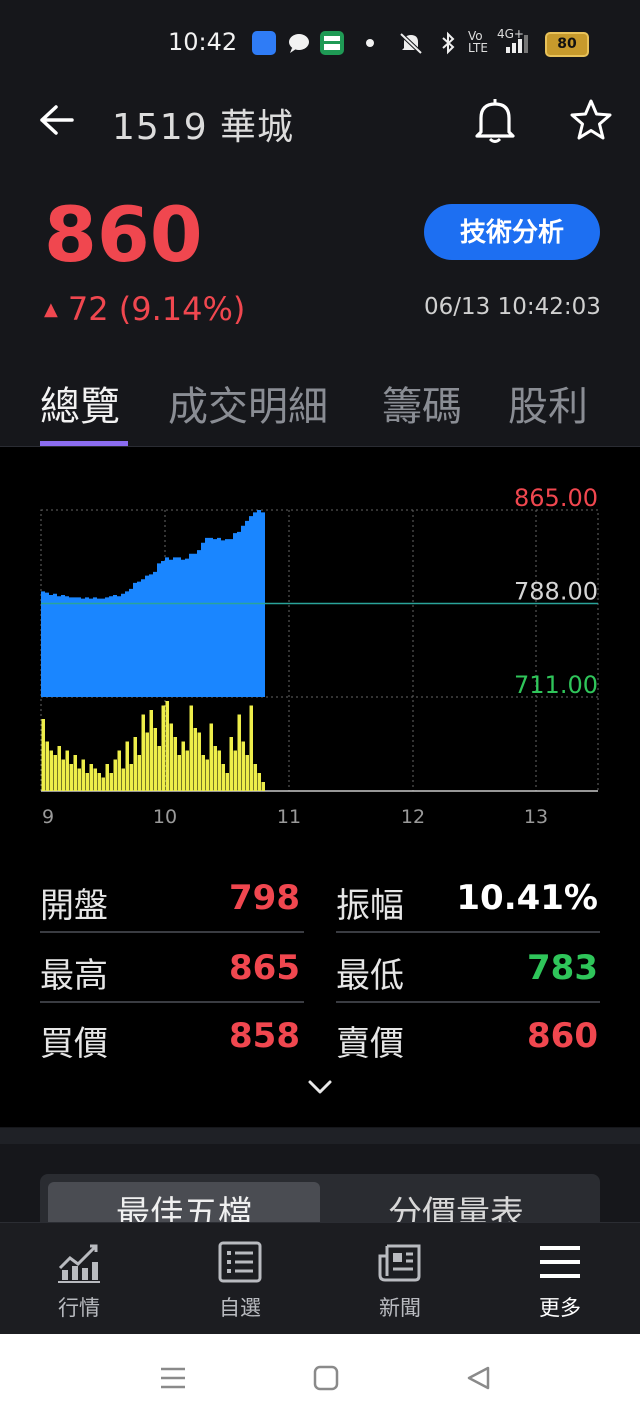  What do you see at coordinates (562, 1036) in the screenshot?
I see `ask-value: 860` at bounding box center [562, 1036].